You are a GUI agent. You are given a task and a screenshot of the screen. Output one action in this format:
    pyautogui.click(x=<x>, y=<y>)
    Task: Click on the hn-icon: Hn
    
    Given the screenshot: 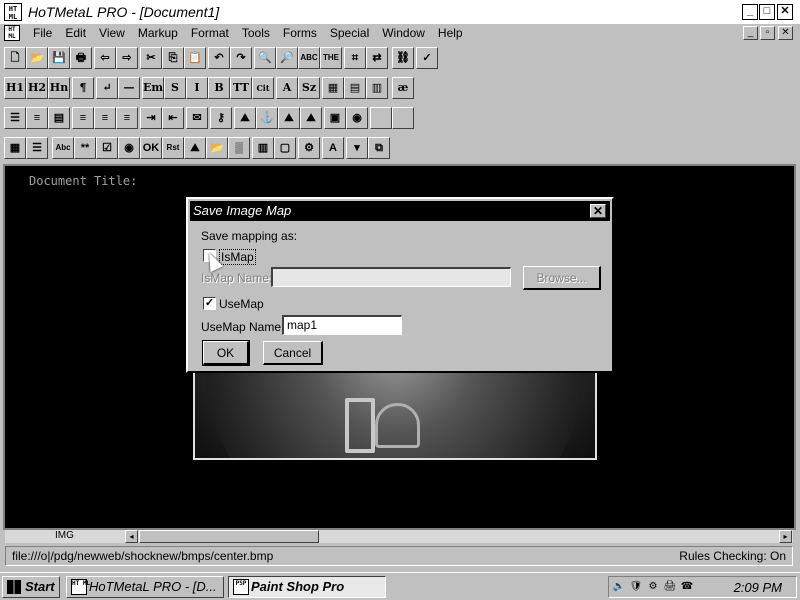 What is the action you would take?
    pyautogui.click(x=59, y=88)
    